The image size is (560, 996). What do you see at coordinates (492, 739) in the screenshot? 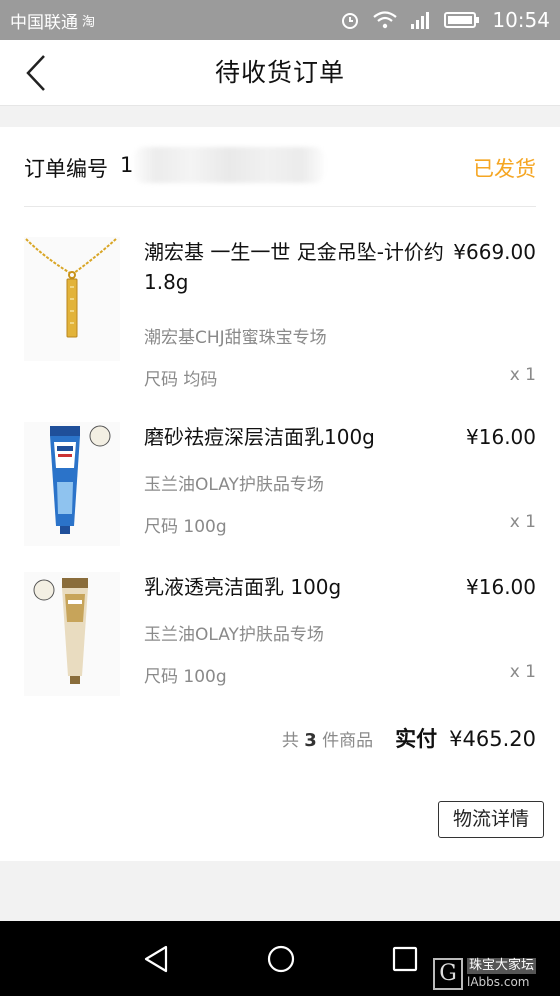
I see `paid-amount: ¥465.20` at bounding box center [492, 739].